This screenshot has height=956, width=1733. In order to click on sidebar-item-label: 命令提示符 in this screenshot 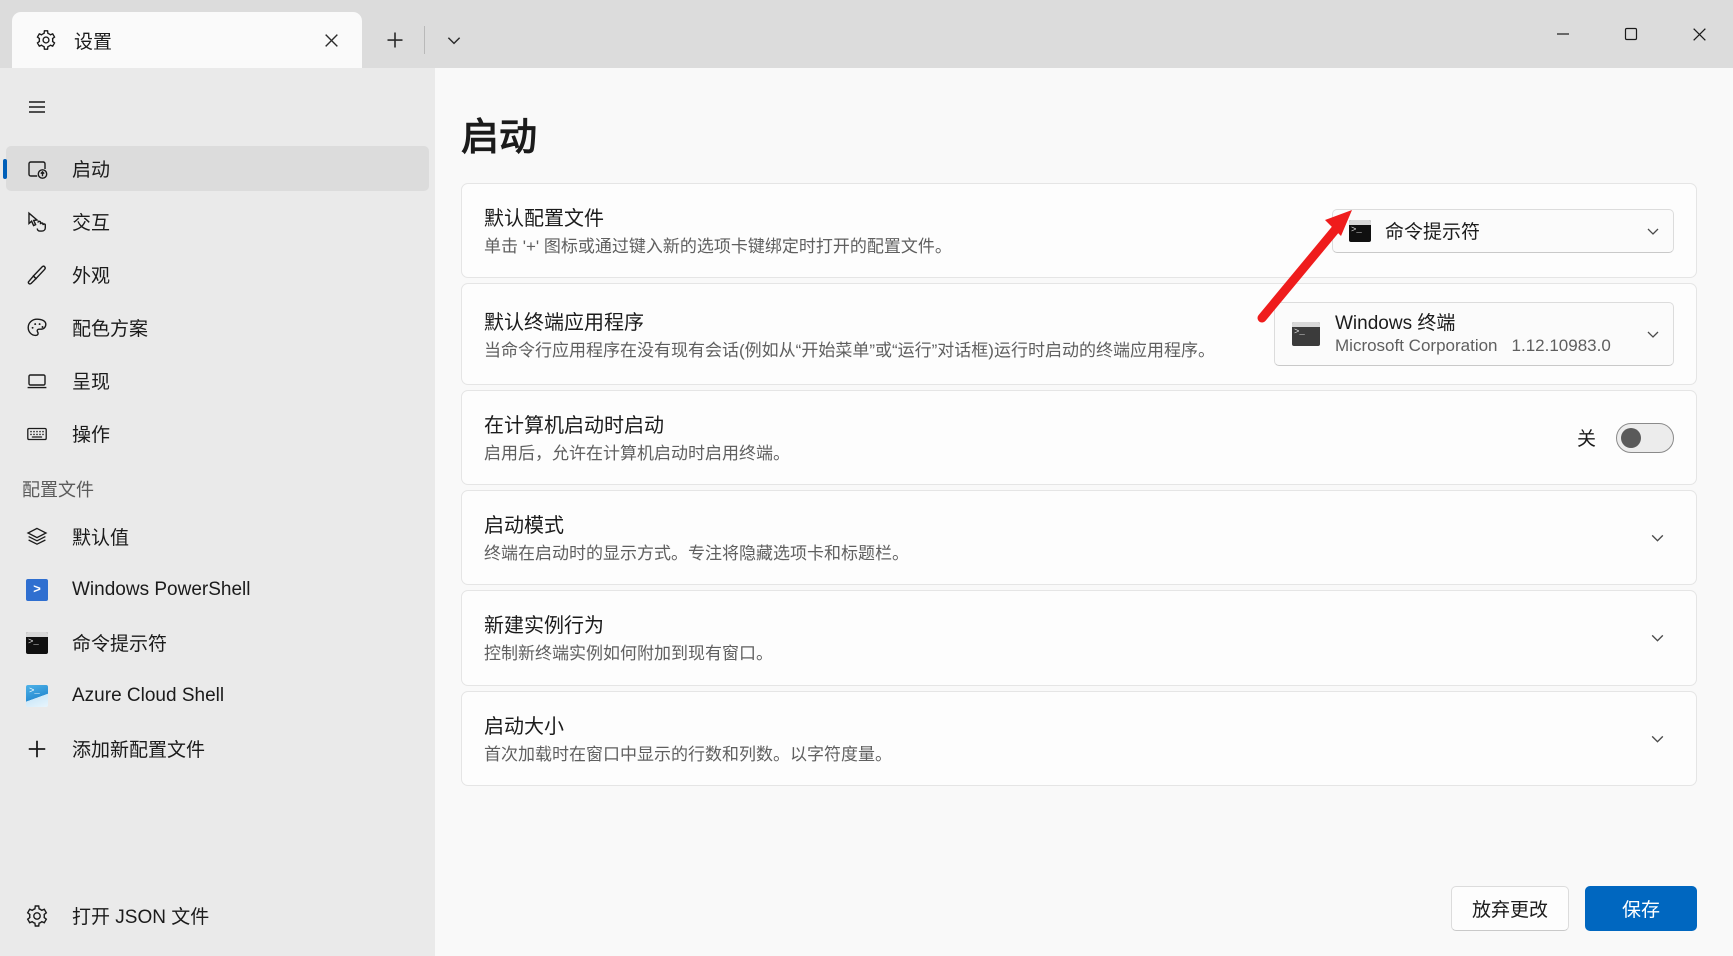, I will do `click(120, 644)`.